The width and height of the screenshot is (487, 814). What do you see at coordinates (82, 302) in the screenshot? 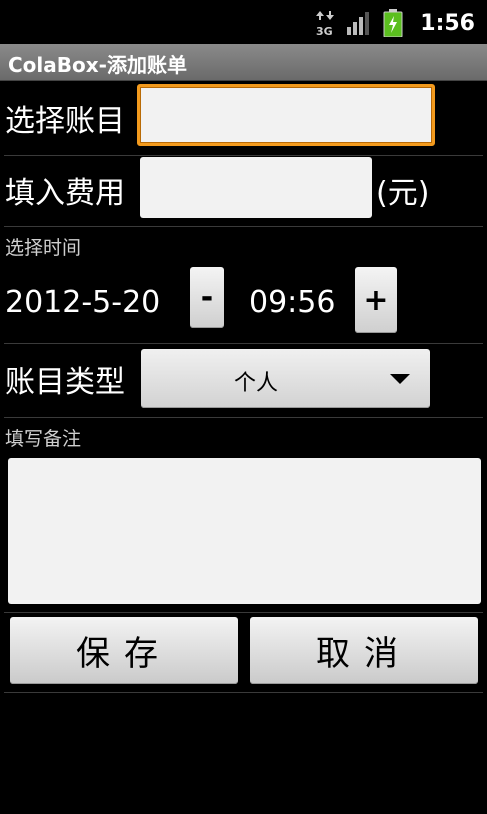
I see `date-value: 2012-5-20` at bounding box center [82, 302].